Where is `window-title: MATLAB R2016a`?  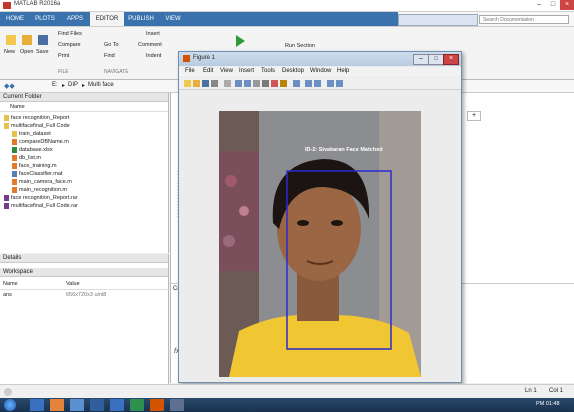
window-title: MATLAB R2016a is located at coordinates (37, 4).